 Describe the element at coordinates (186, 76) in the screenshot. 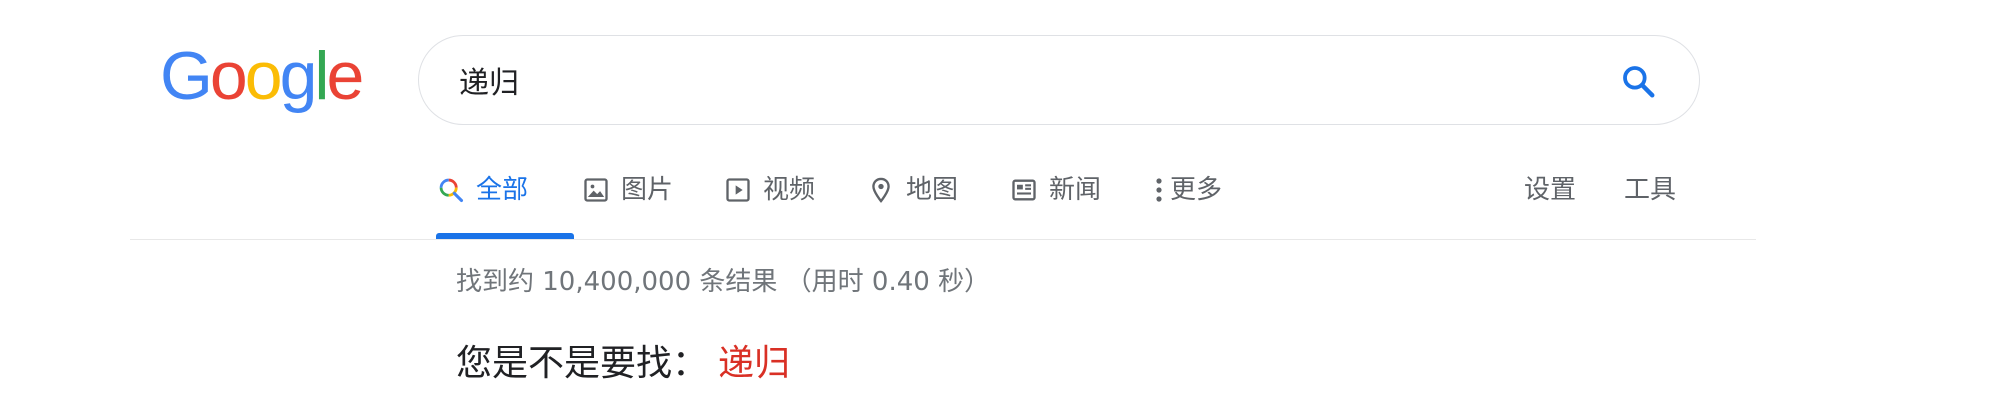

I see `logo-letter-g: G` at that location.